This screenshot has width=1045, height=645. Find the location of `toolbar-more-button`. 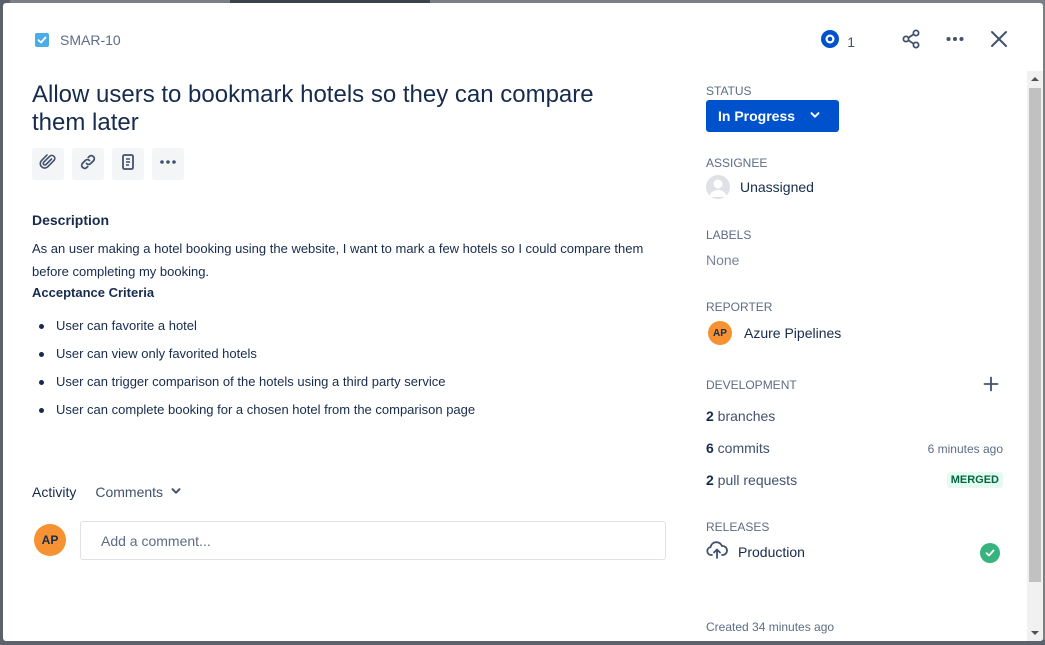

toolbar-more-button is located at coordinates (168, 164).